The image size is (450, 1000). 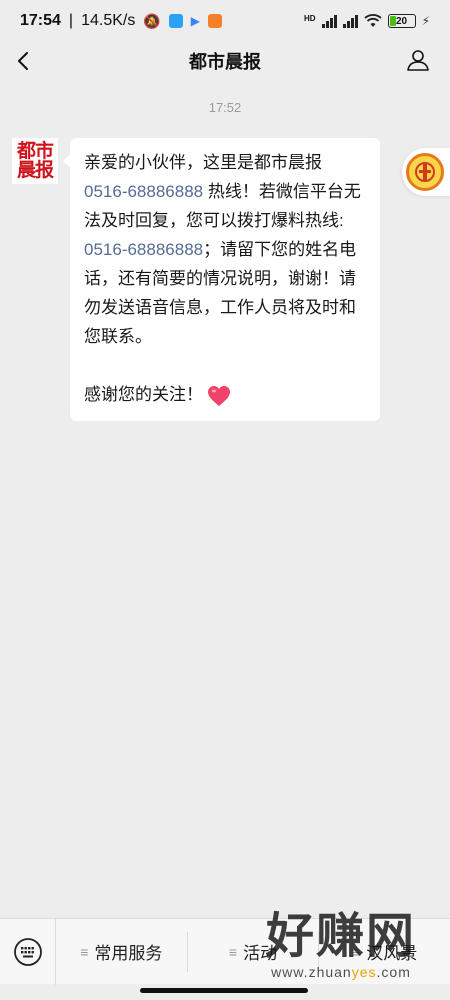 I want to click on heart-emoji-icon, so click(x=219, y=395).